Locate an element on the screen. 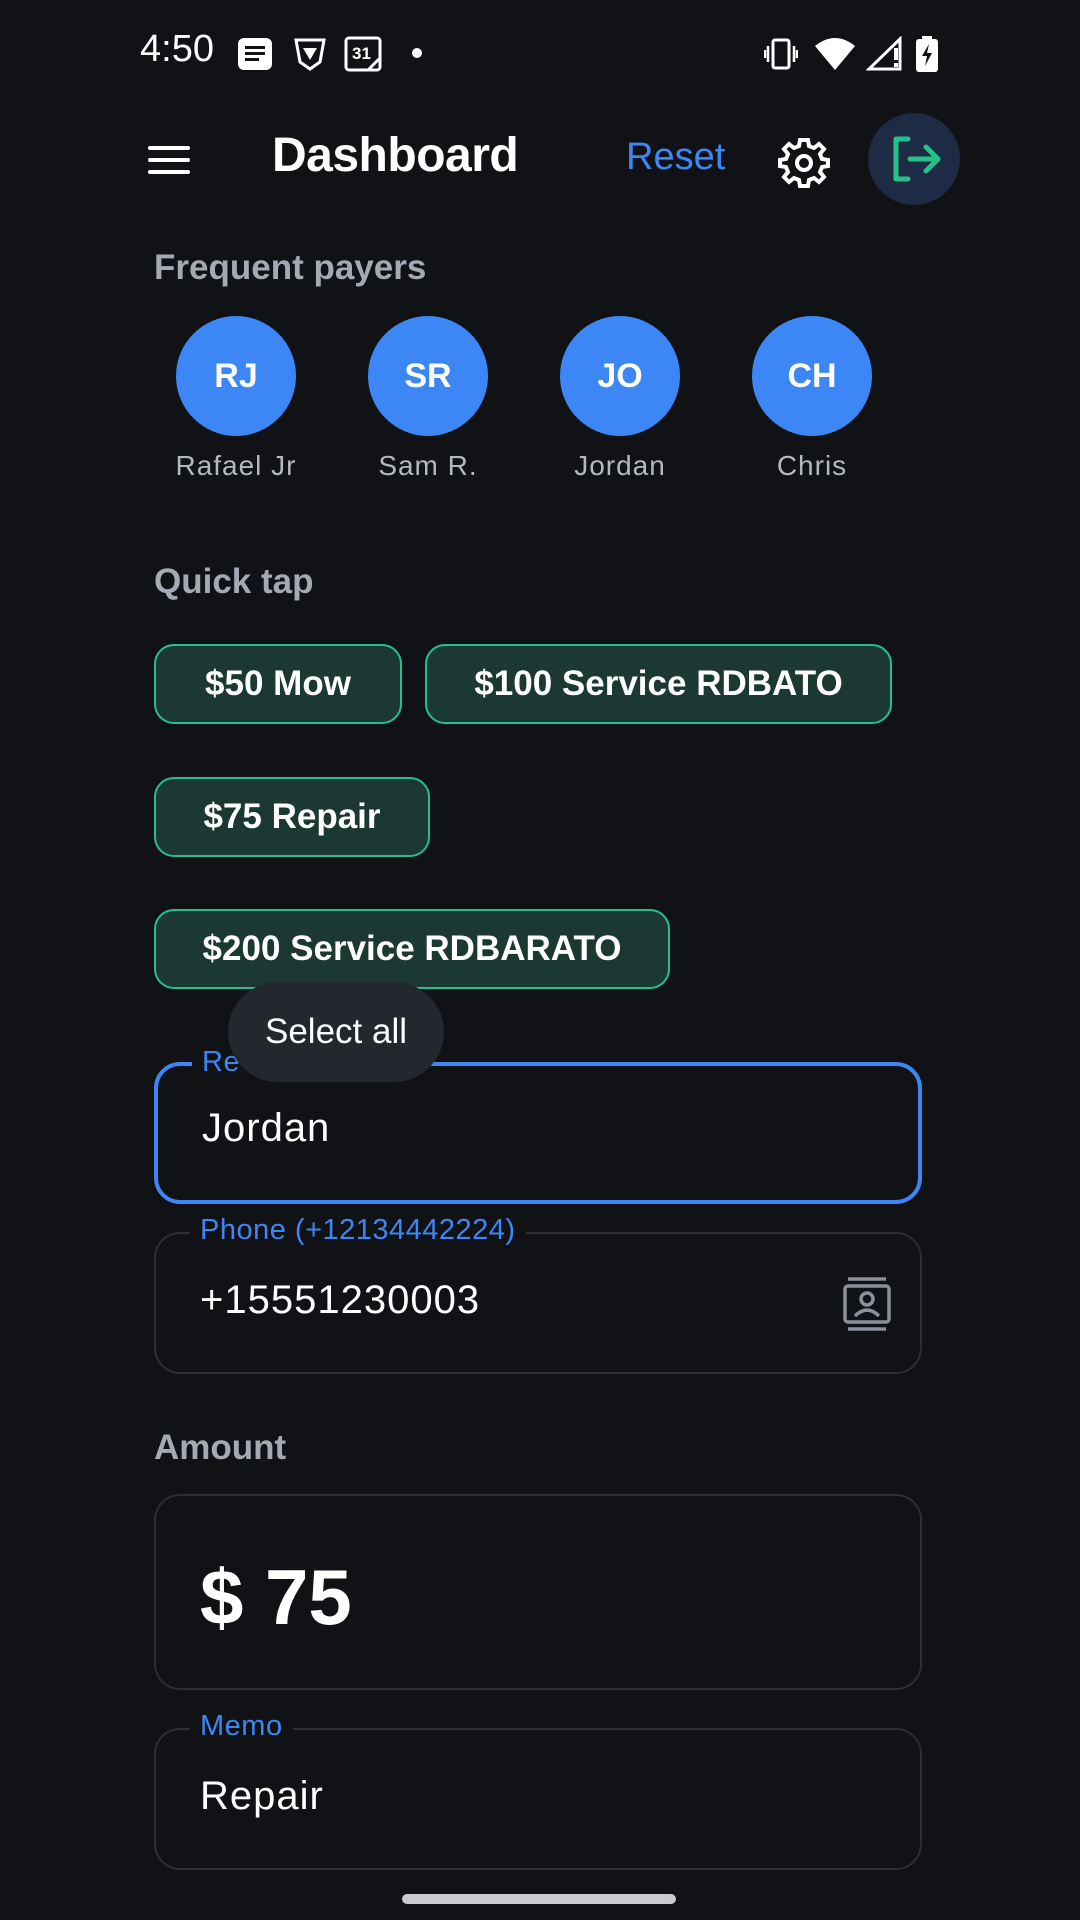 The height and width of the screenshot is (1920, 1080). payer-chris: CH Chris is located at coordinates (812, 399).